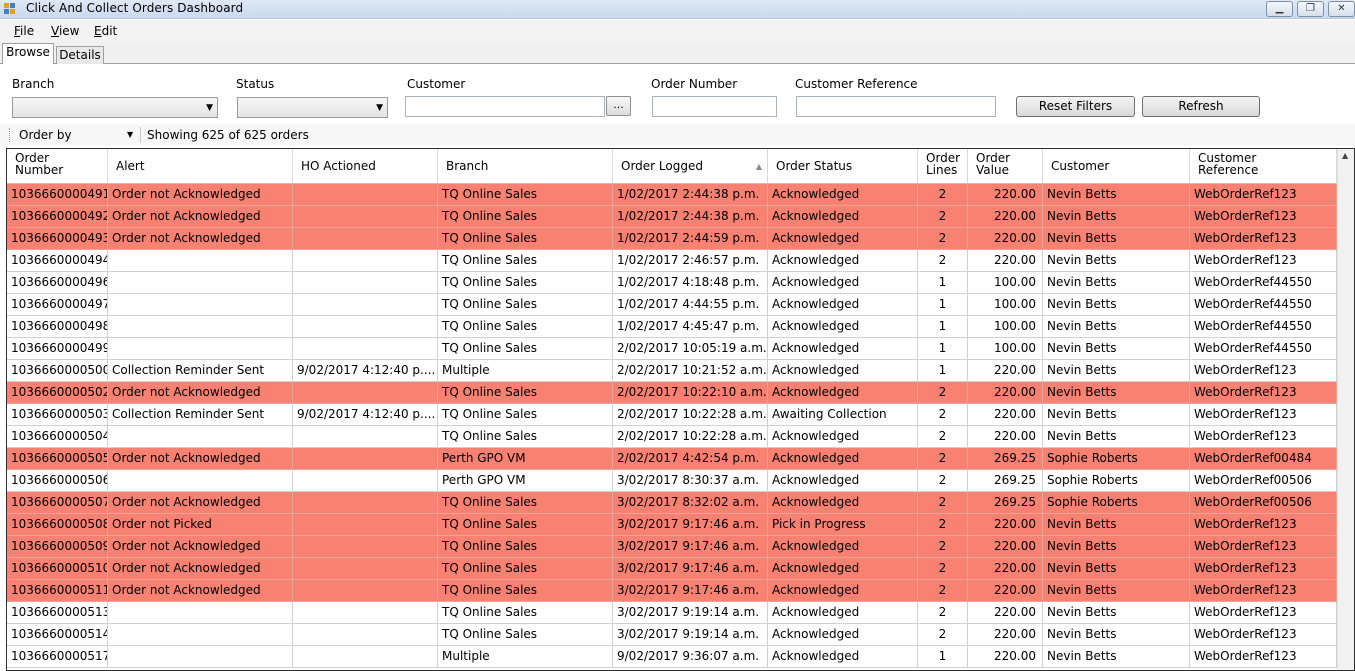  What do you see at coordinates (525, 657) in the screenshot?
I see `cell-branch: Multiple` at bounding box center [525, 657].